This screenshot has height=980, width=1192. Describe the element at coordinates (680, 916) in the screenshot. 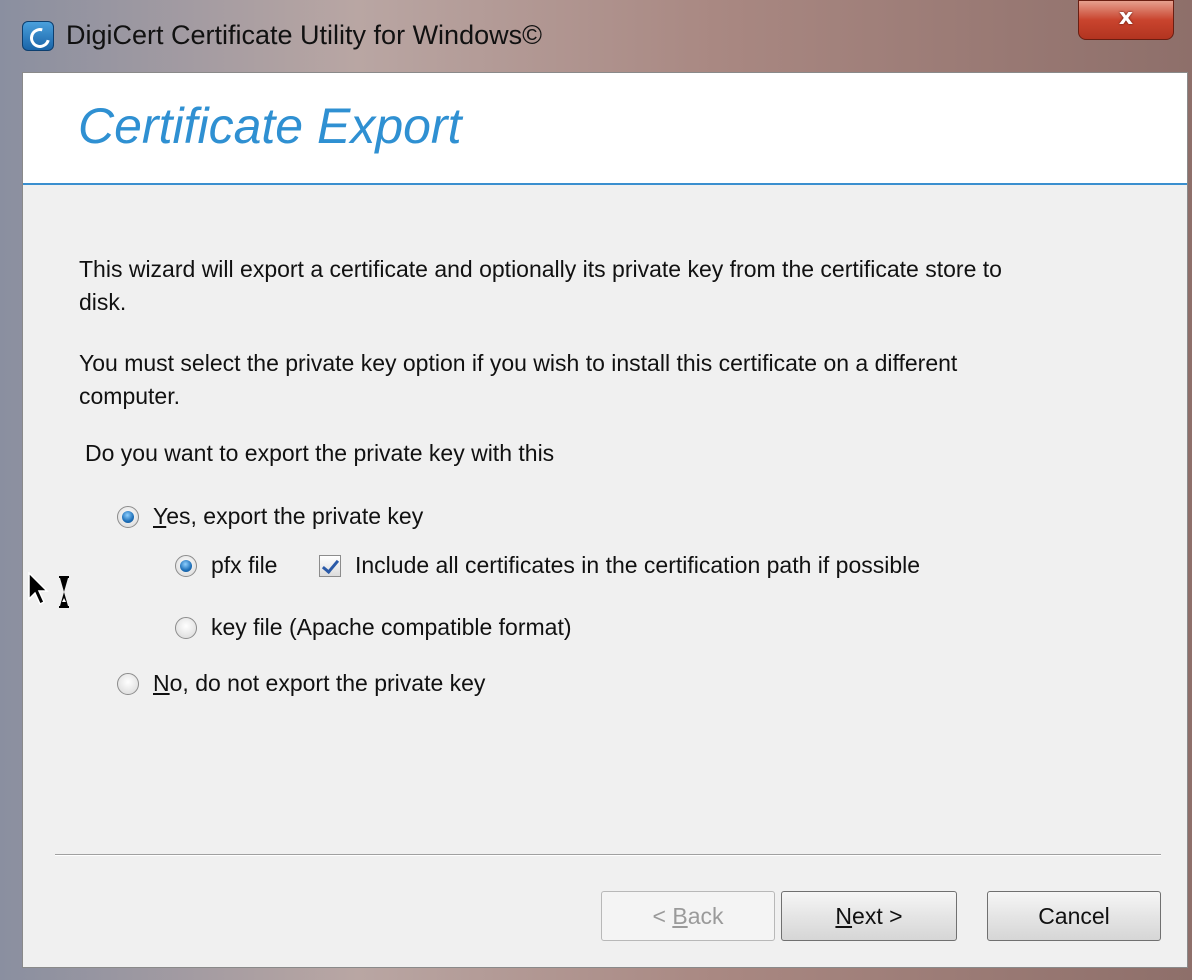

I see `back-button-mnemonic: B` at that location.